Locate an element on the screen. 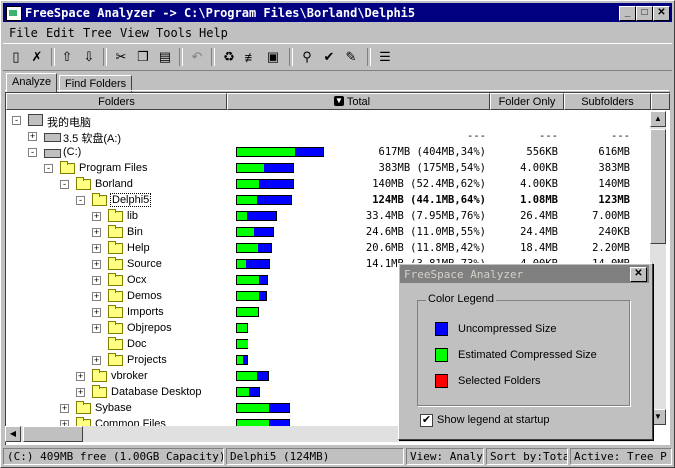 The width and height of the screenshot is (675, 468). status-sort: Sort by:Total is located at coordinates (527, 456).